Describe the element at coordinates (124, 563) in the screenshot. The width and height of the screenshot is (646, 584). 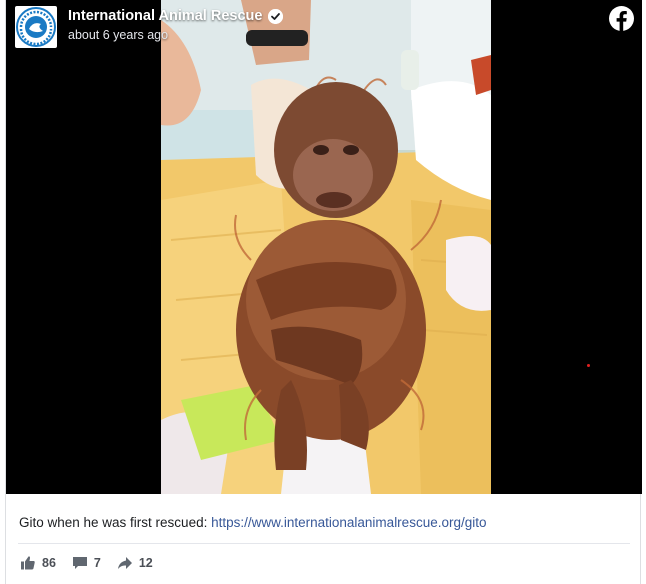
I see `share-icon` at that location.